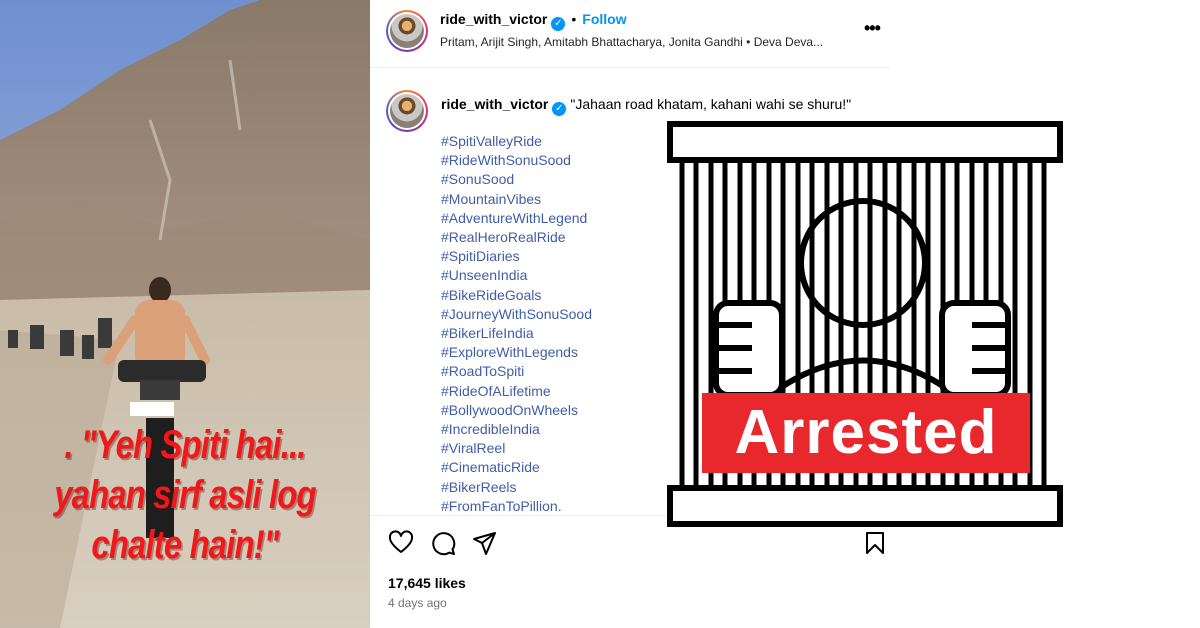 The height and width of the screenshot is (628, 1200). Describe the element at coordinates (516, 410) in the screenshot. I see `hashtag-link: #BollywoodOnWheels` at that location.